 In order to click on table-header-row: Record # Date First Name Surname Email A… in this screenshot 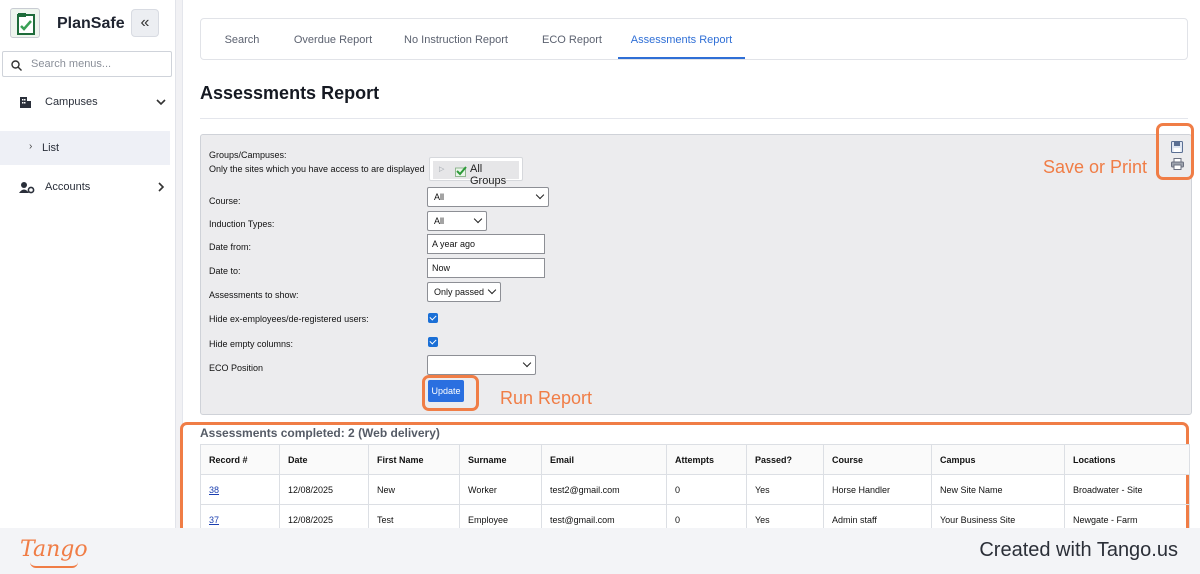, I will do `click(695, 459)`.